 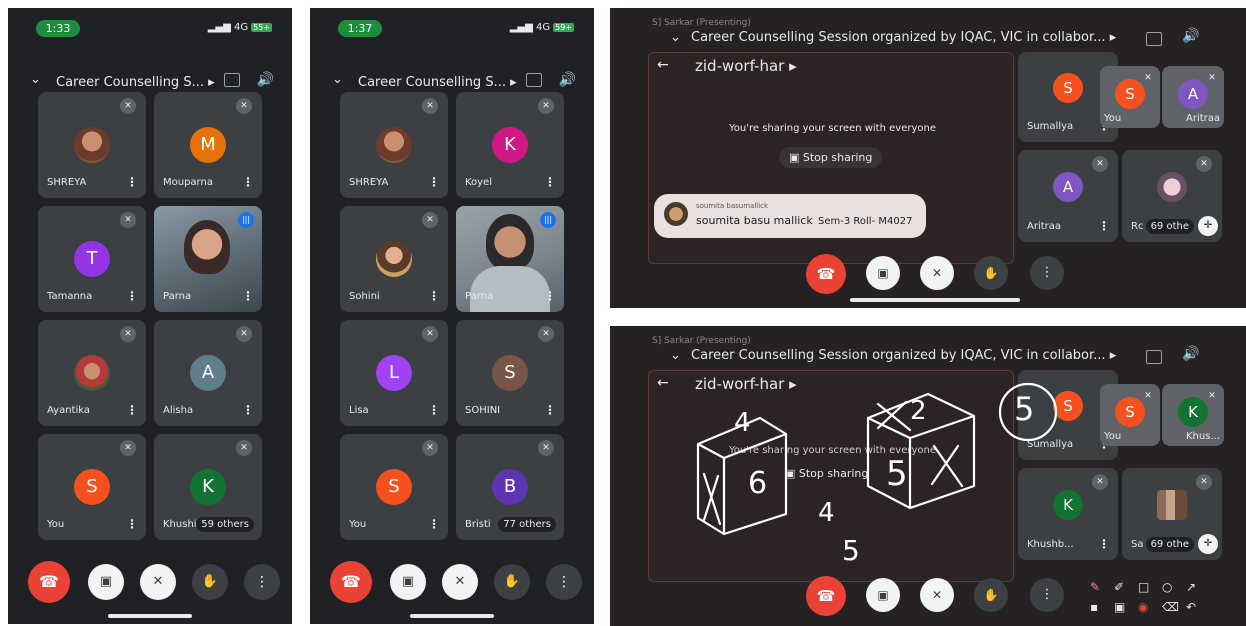 What do you see at coordinates (394, 259) in the screenshot?
I see `participant-tile: ✕ Sohini ⋮` at bounding box center [394, 259].